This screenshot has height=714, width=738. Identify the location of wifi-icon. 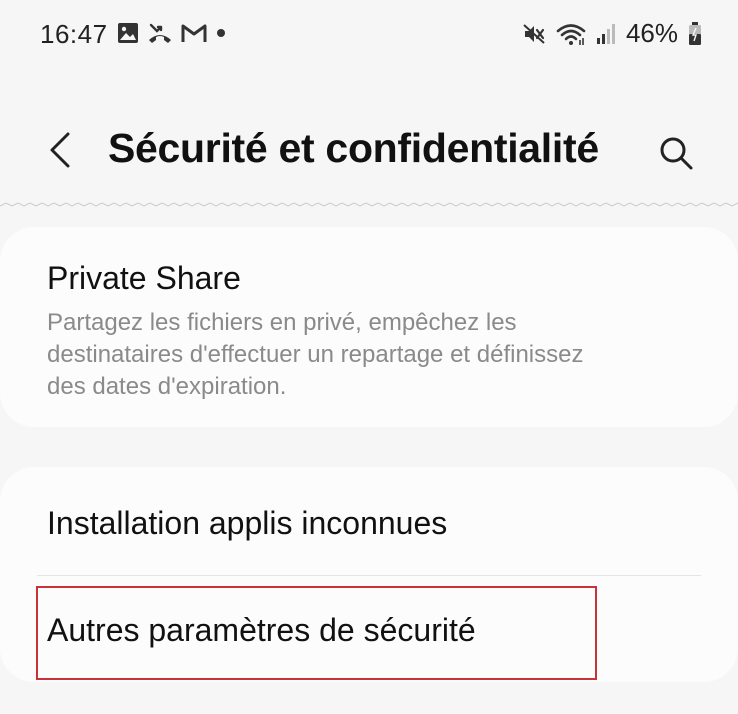
(571, 34).